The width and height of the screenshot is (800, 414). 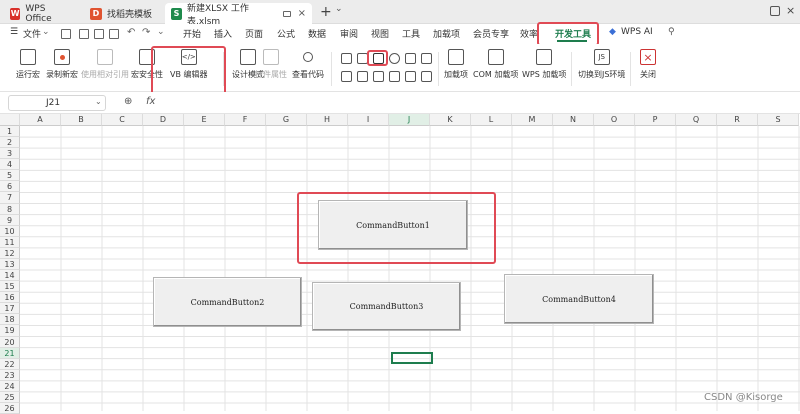 What do you see at coordinates (648, 64) in the screenshot?
I see `close-developer-button: × 关闭` at bounding box center [648, 64].